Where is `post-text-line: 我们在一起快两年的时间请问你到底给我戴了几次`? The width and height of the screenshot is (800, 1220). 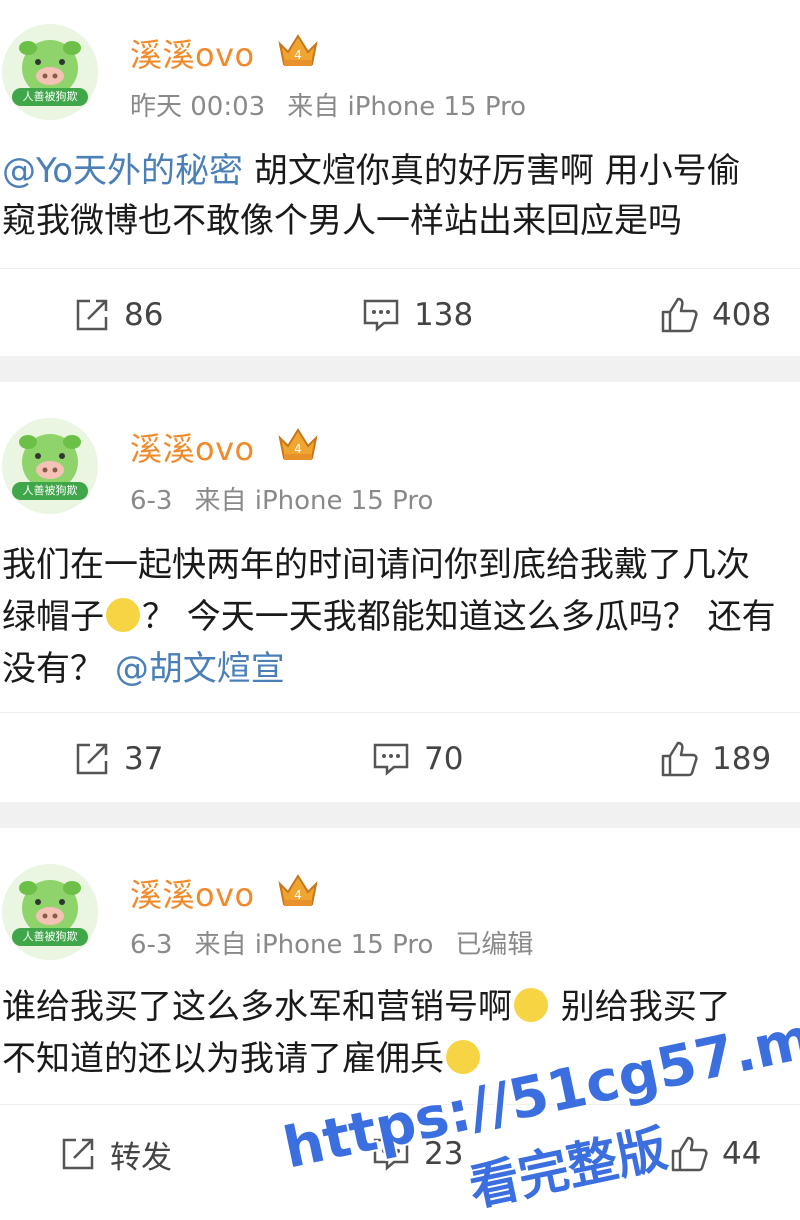
post-text-line: 我们在一起快两年的时间请问你到底给我戴了几次 is located at coordinates (376, 565).